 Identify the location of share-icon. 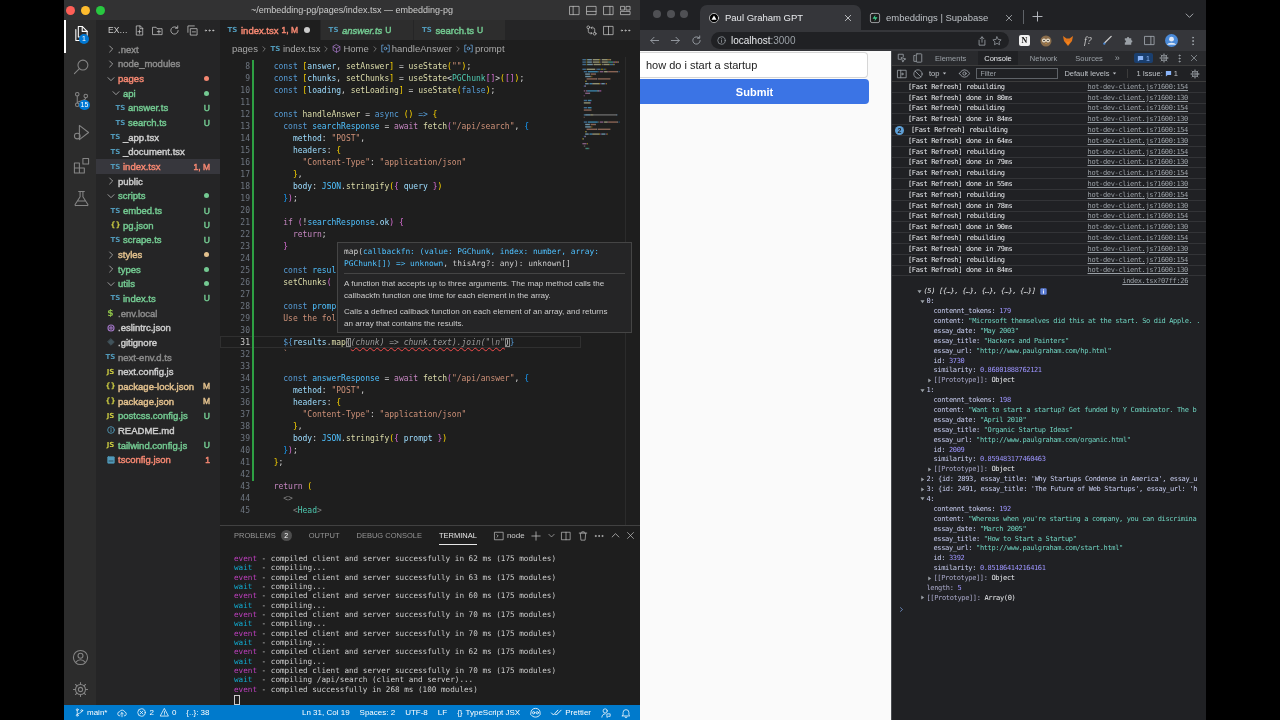
(982, 40).